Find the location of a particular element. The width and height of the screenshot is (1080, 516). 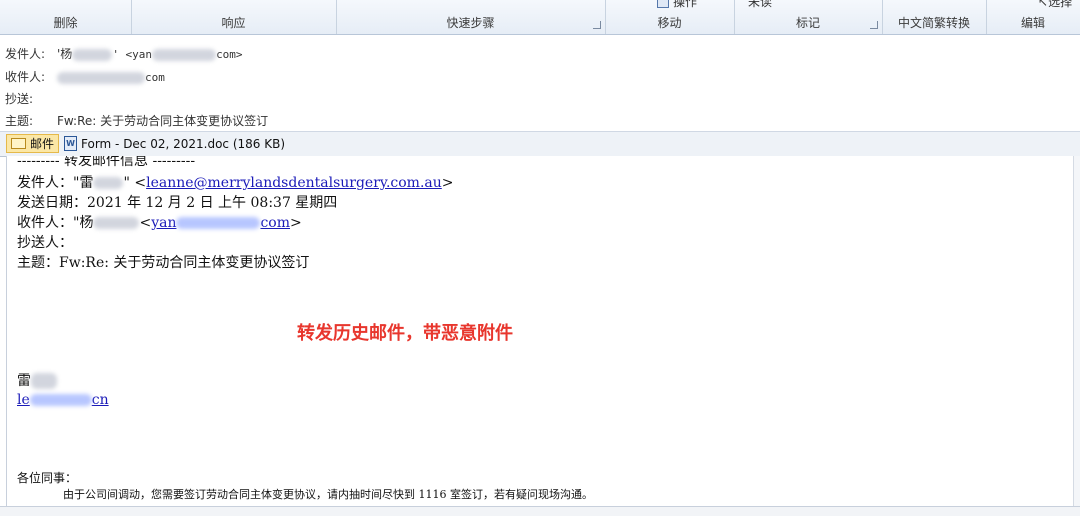

ribbon-group-label: 快速步骤 is located at coordinates (470, 23).